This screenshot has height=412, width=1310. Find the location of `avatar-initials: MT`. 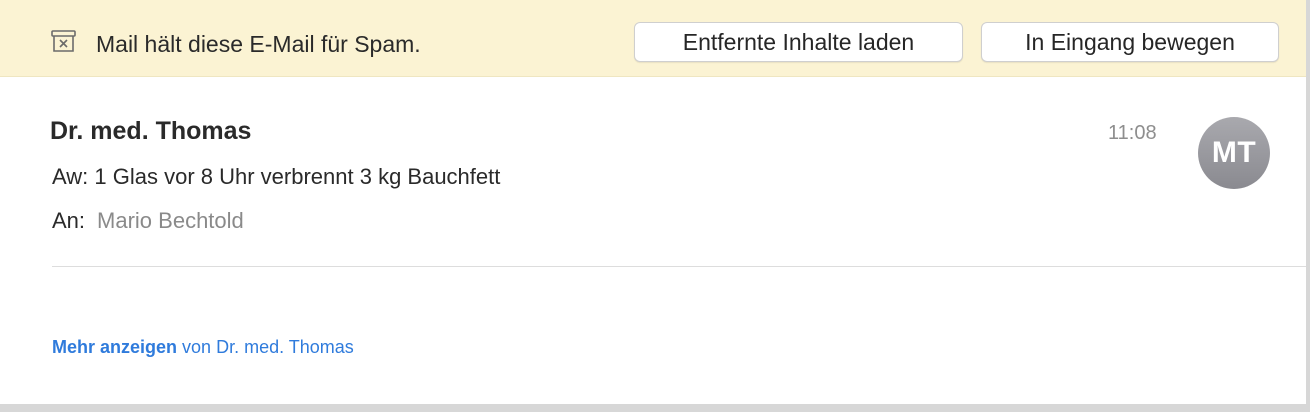

avatar-initials: MT is located at coordinates (1234, 152).